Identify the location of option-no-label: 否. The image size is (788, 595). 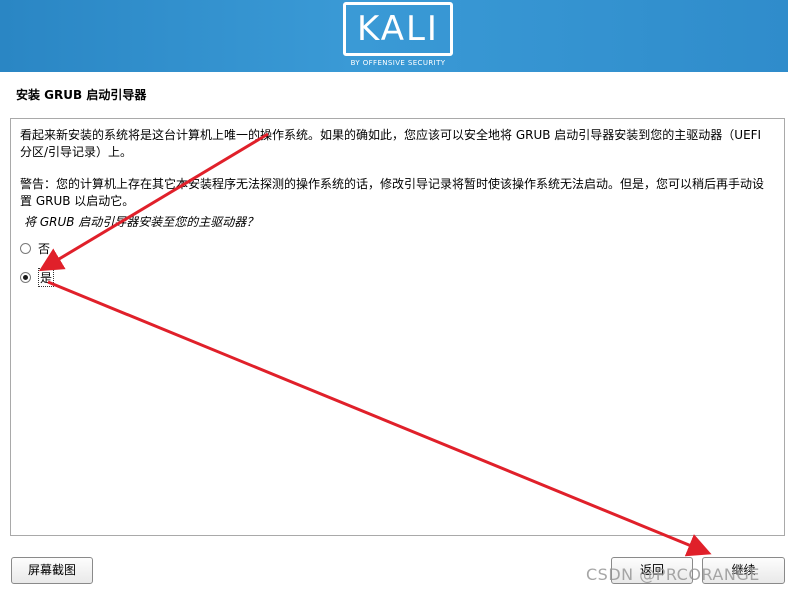
(44, 248).